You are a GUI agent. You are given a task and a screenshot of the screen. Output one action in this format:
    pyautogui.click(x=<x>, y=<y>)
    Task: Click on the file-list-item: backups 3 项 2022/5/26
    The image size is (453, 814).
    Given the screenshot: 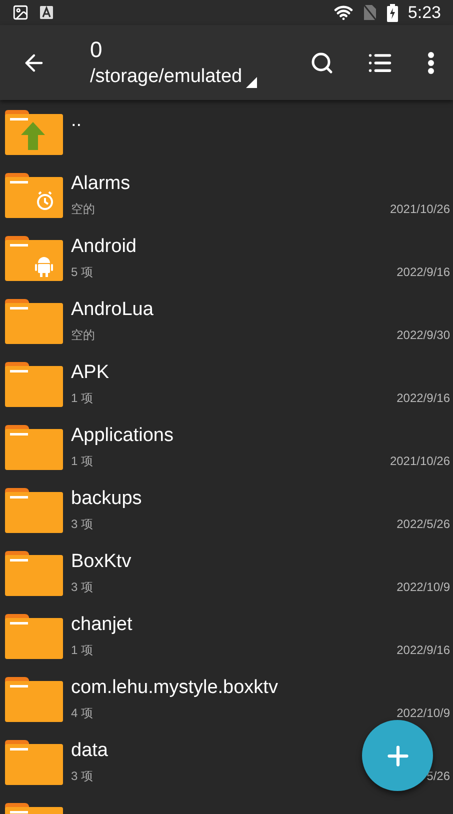 What is the action you would take?
    pyautogui.click(x=226, y=509)
    